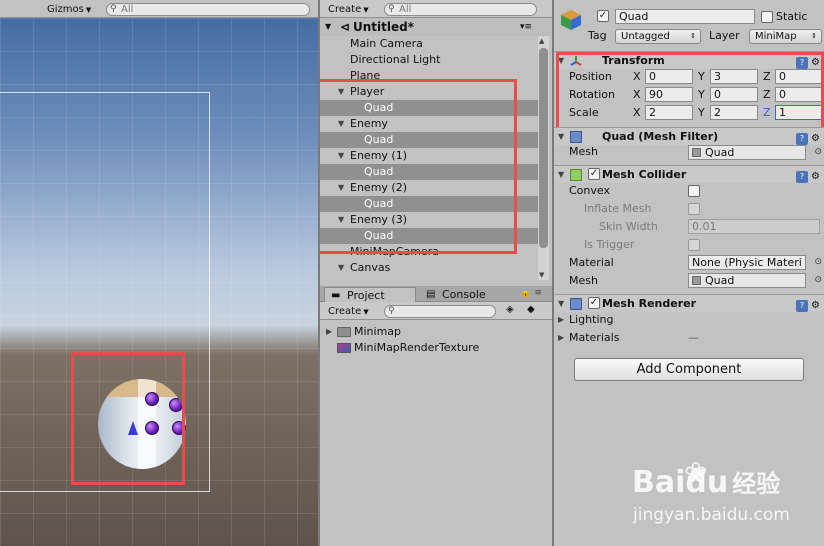 Image resolution: width=824 pixels, height=546 pixels. What do you see at coordinates (689, 174) in the screenshot?
I see `mesh-collider-header: ▼ ✓ Mesh Collider ? ⚙` at bounding box center [689, 174].